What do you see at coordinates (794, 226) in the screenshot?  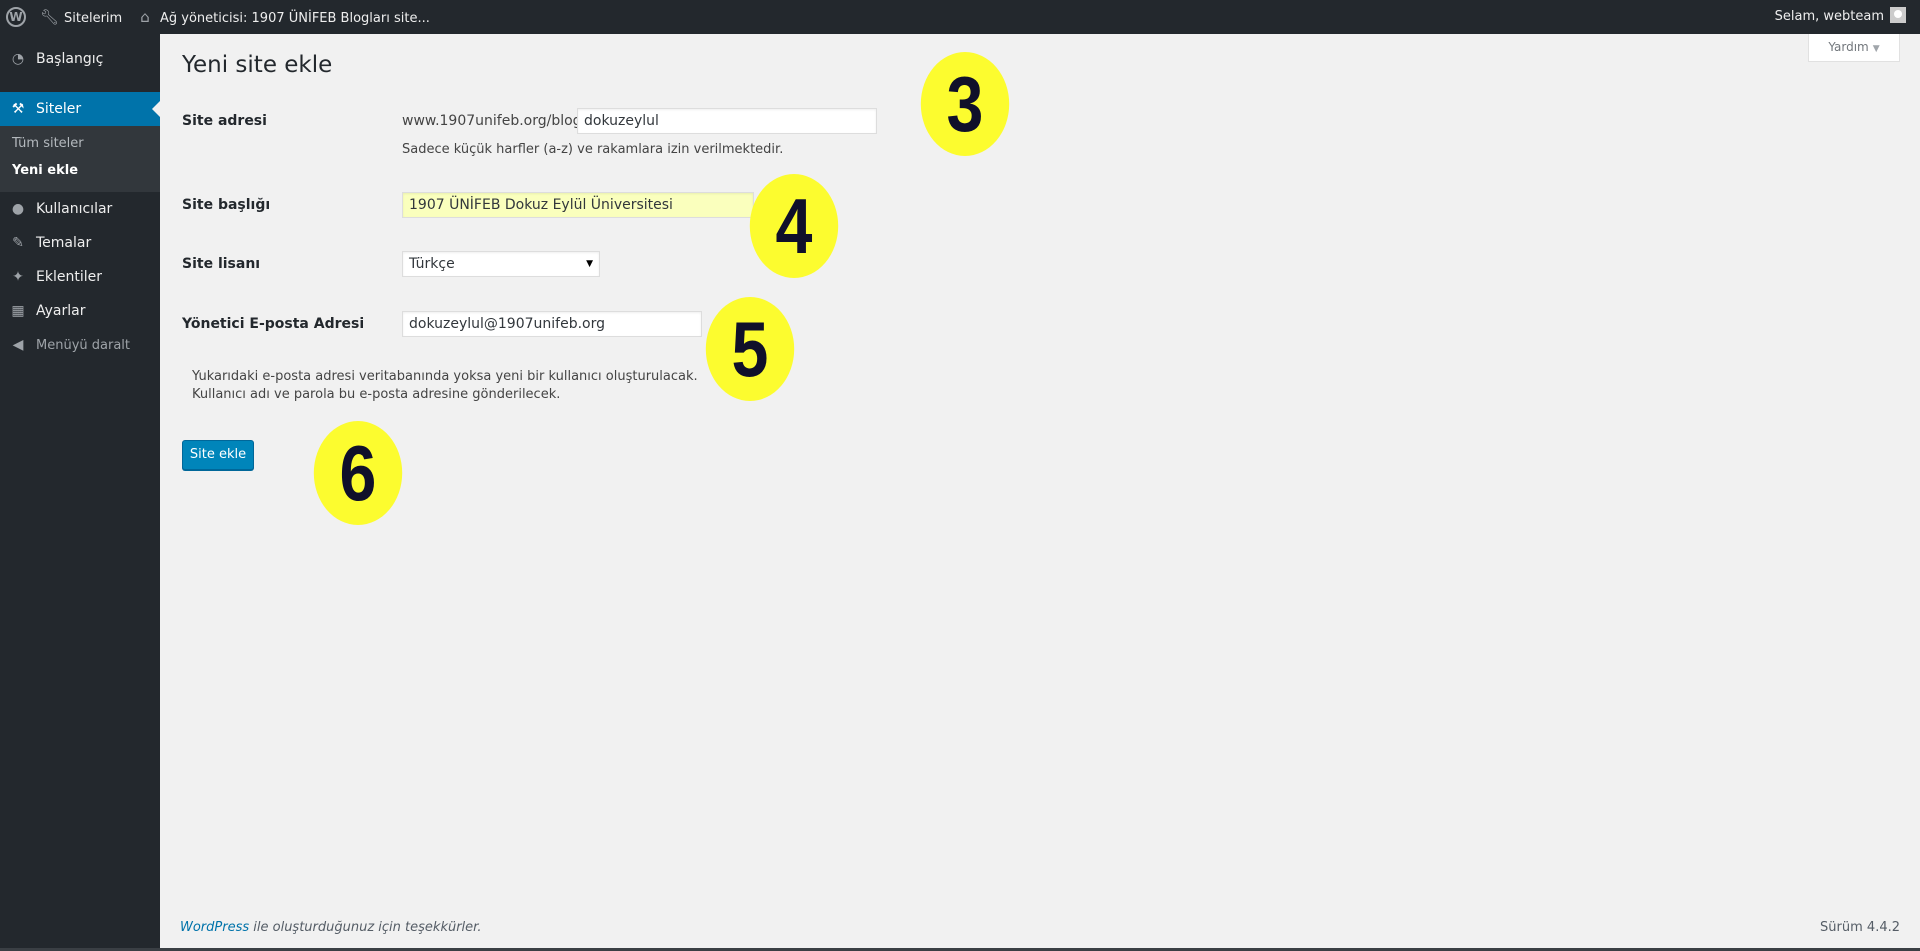 I see `annotation-badge-4: 4` at bounding box center [794, 226].